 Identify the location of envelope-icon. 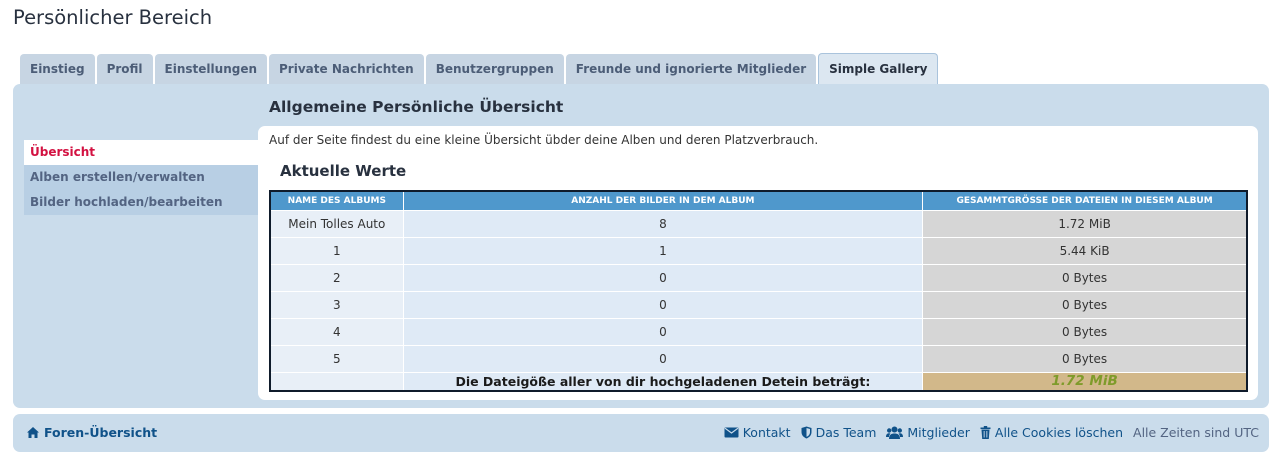
(731, 432).